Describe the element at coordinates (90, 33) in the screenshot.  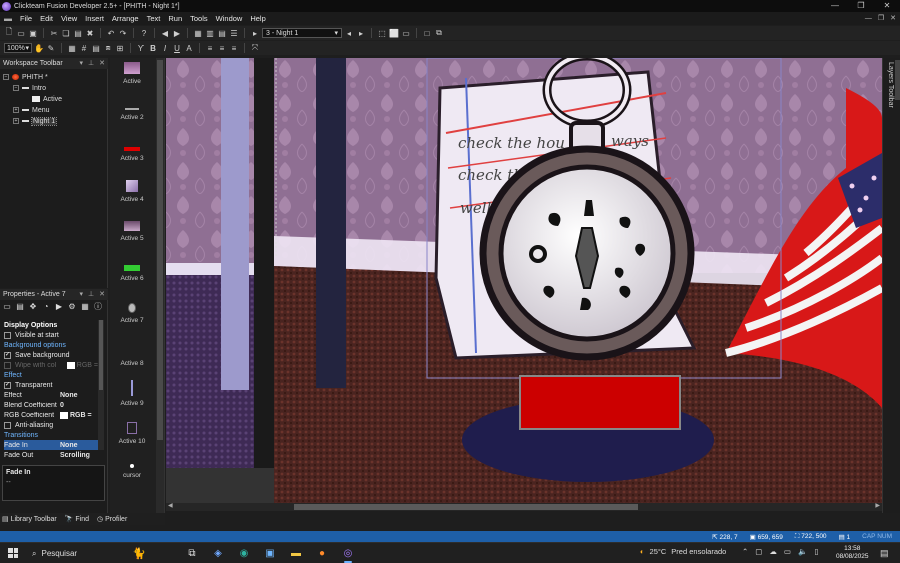
I see `delete-icon: ✖` at that location.